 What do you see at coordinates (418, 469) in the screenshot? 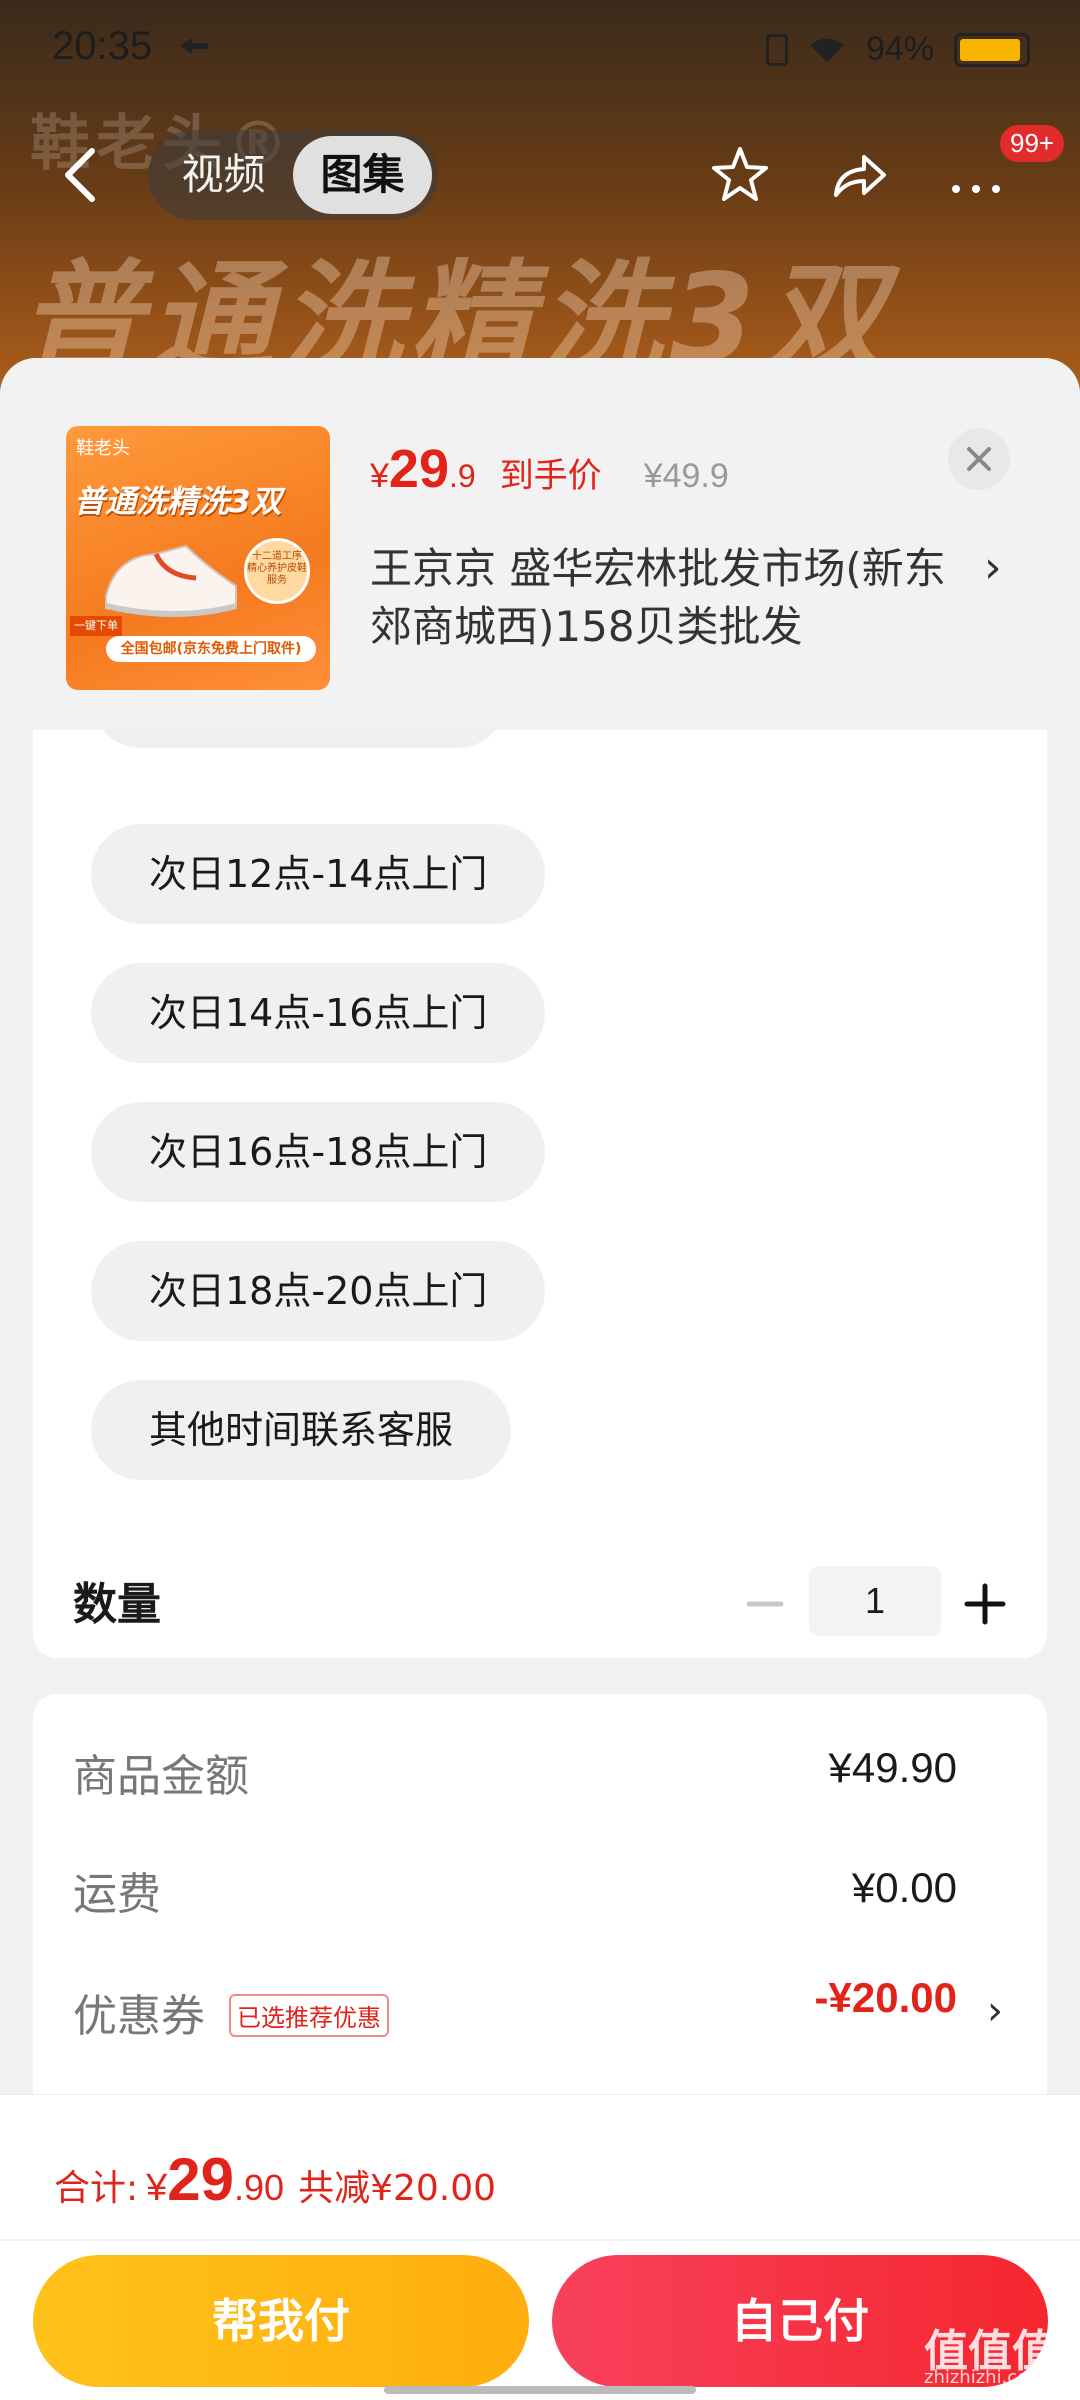
I see `price-integer: 29` at bounding box center [418, 469].